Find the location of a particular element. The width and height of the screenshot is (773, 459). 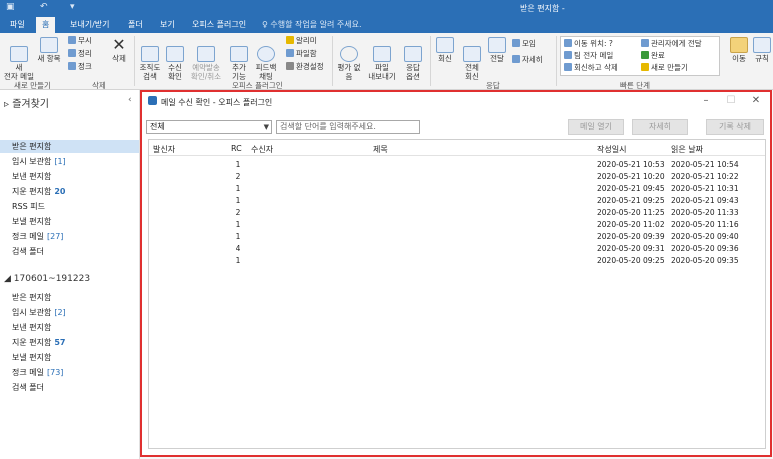

file-export-button: 파일 내보내기 is located at coordinates (382, 59).